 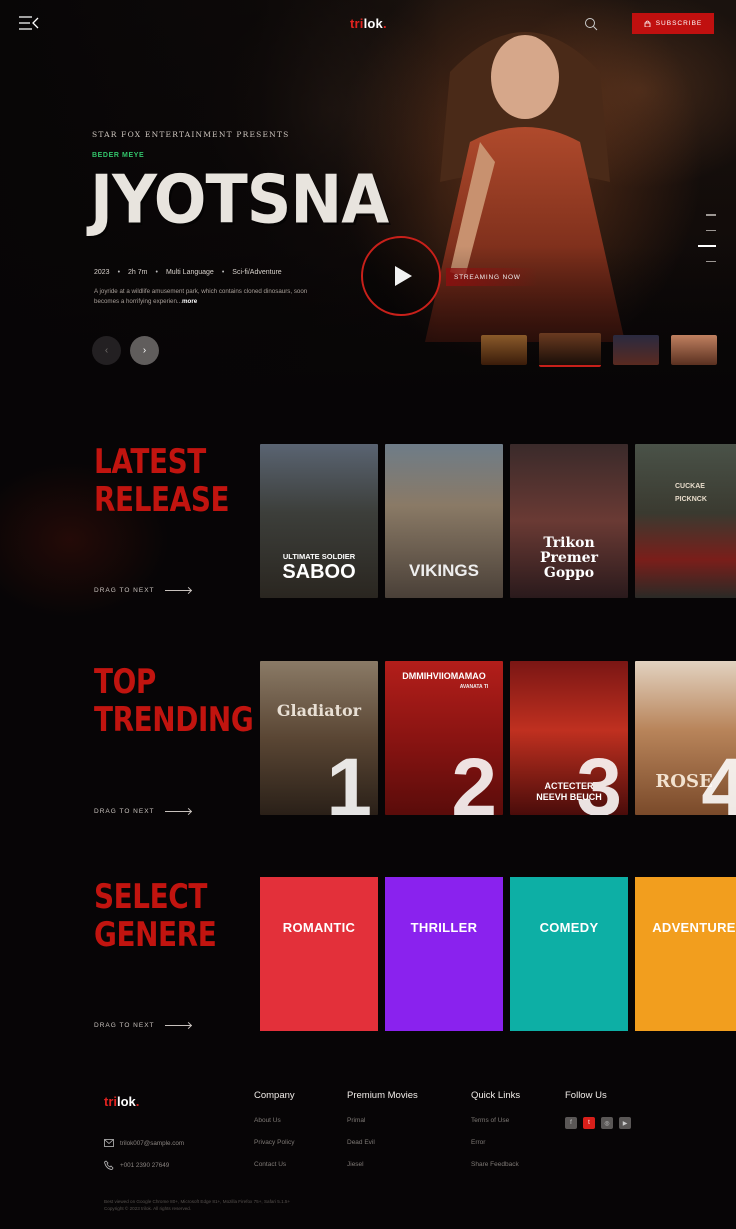 I want to click on footer-link-error: Error, so click(x=495, y=1142).